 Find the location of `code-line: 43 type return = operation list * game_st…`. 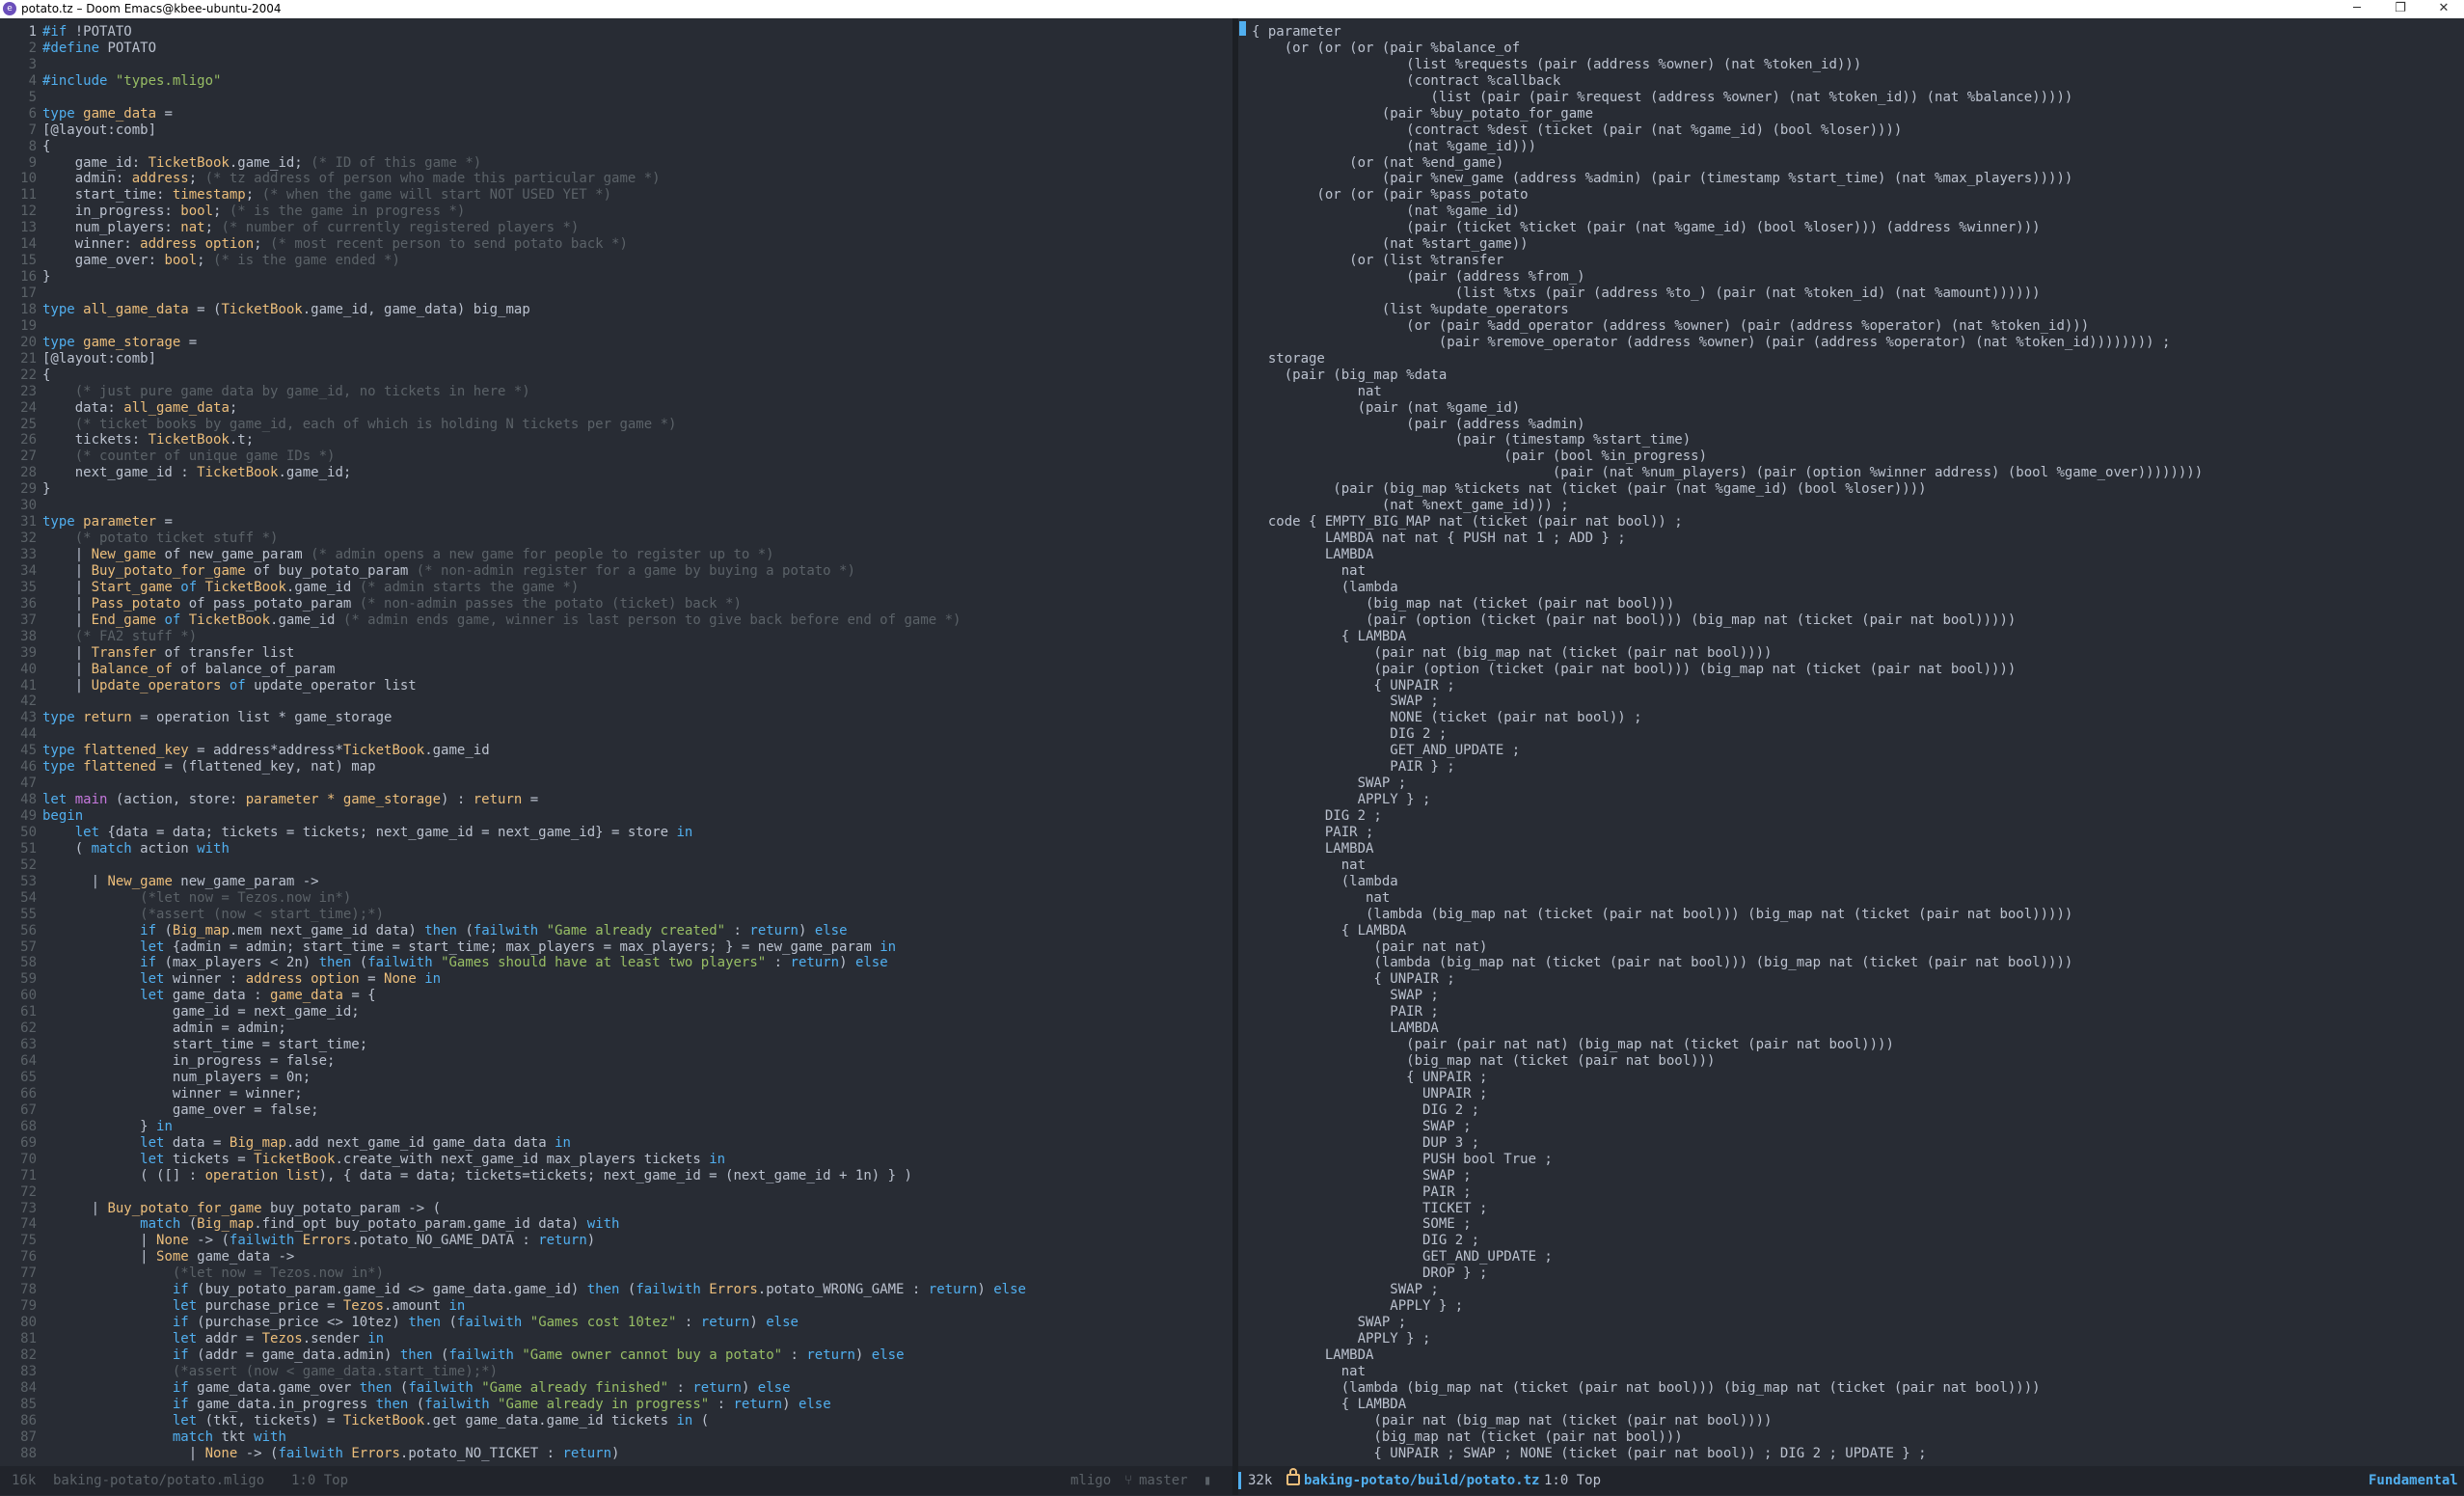

code-line: 43 type return = operation list * game_st… is located at coordinates (513, 718).